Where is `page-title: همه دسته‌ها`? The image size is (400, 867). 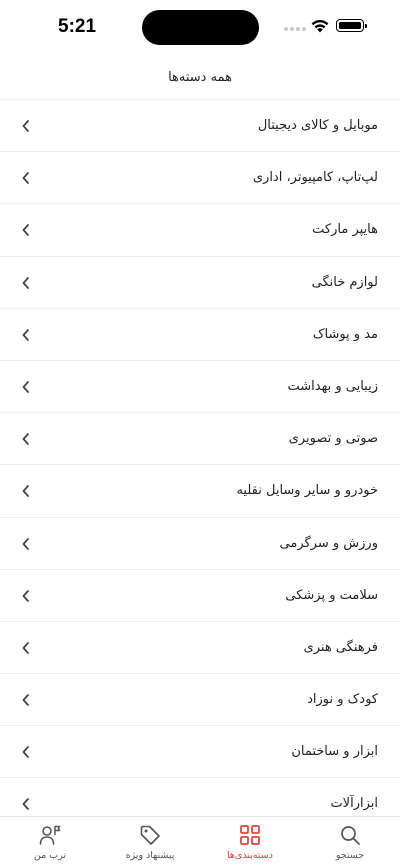
page-title: همه دسته‌ها is located at coordinates (200, 77).